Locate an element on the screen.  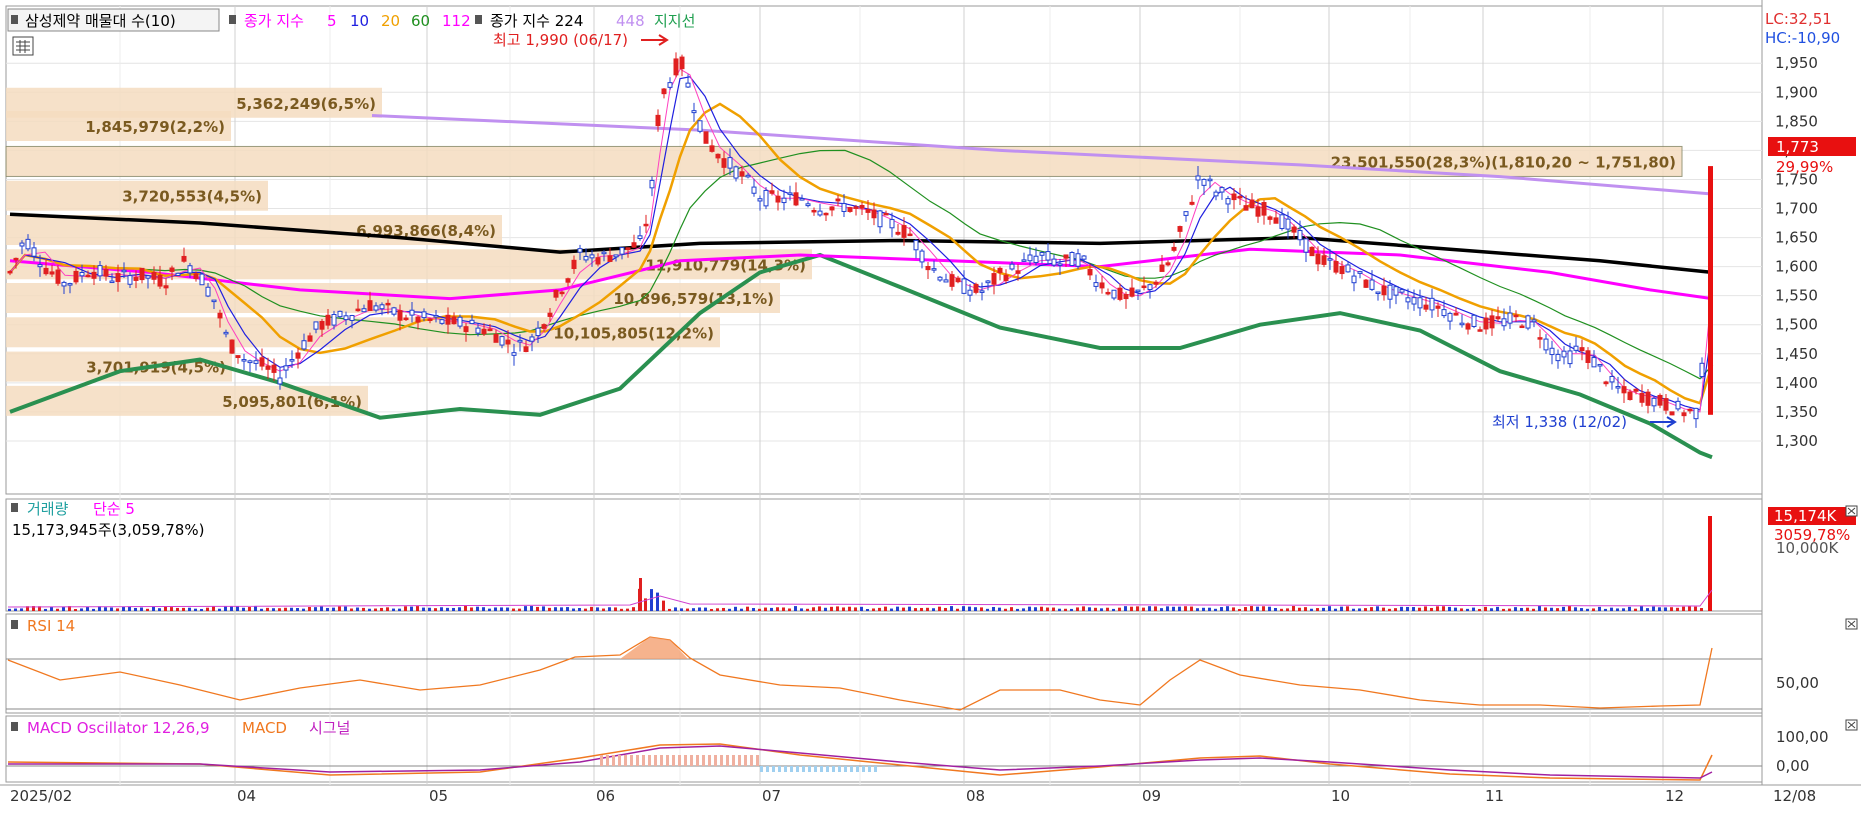
ma10-legend: 10 is located at coordinates (359, 21).